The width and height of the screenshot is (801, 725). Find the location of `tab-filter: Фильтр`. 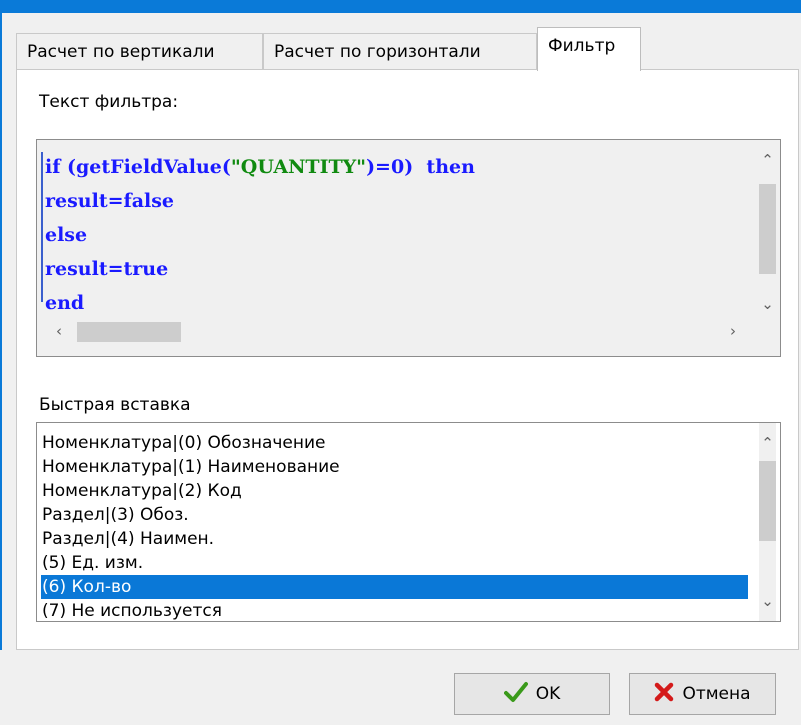

tab-filter: Фильтр is located at coordinates (589, 49).